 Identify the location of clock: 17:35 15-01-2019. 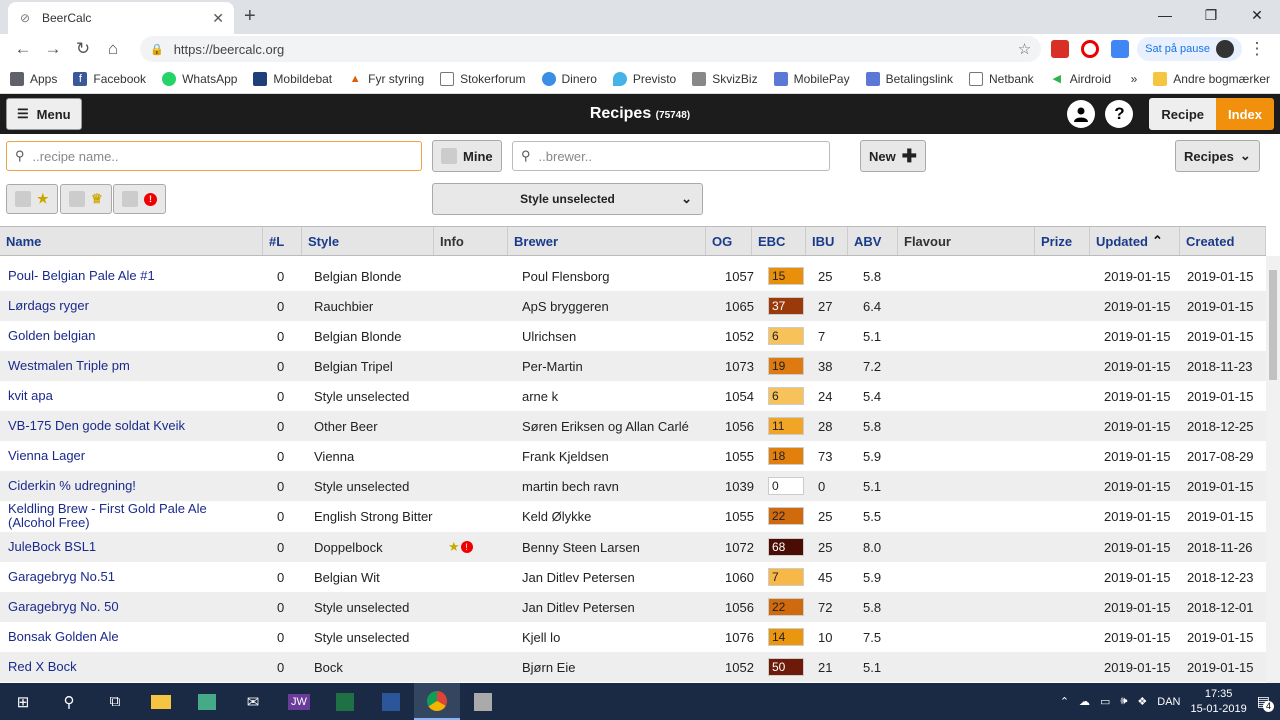
(1218, 702).